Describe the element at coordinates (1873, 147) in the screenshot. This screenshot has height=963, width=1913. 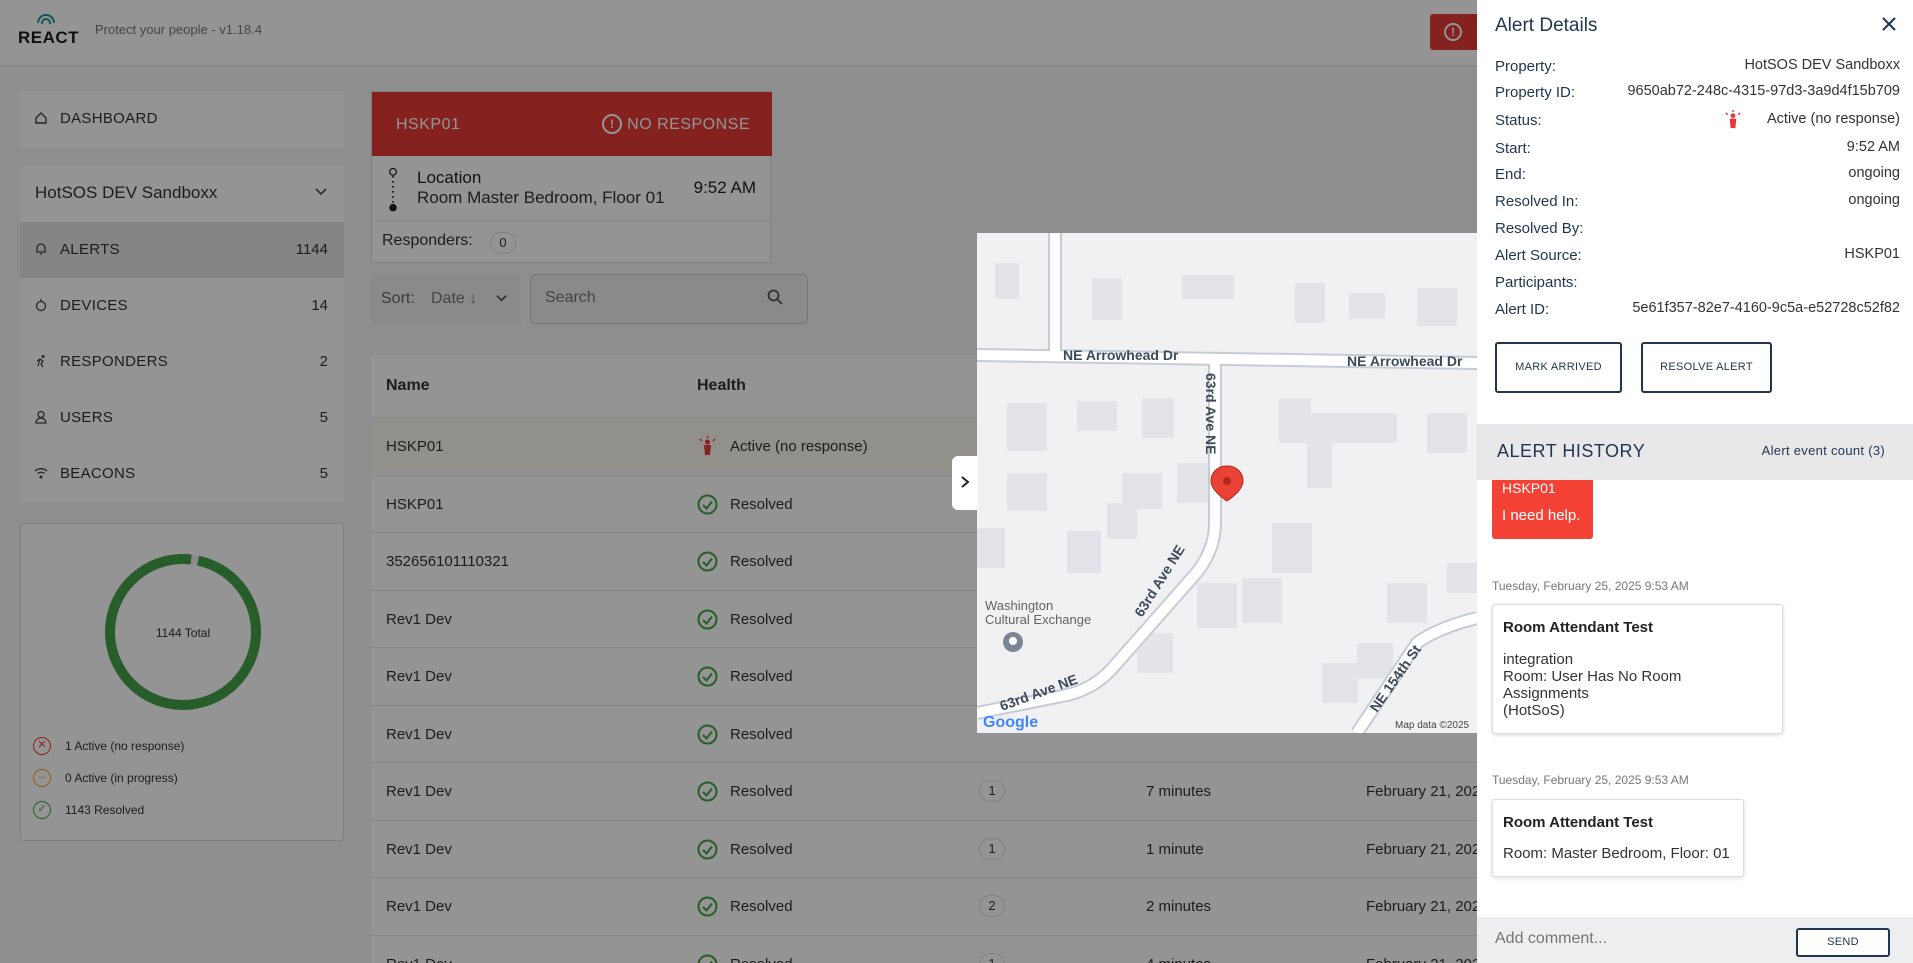
I see `detail-value: 9:52 AM` at that location.